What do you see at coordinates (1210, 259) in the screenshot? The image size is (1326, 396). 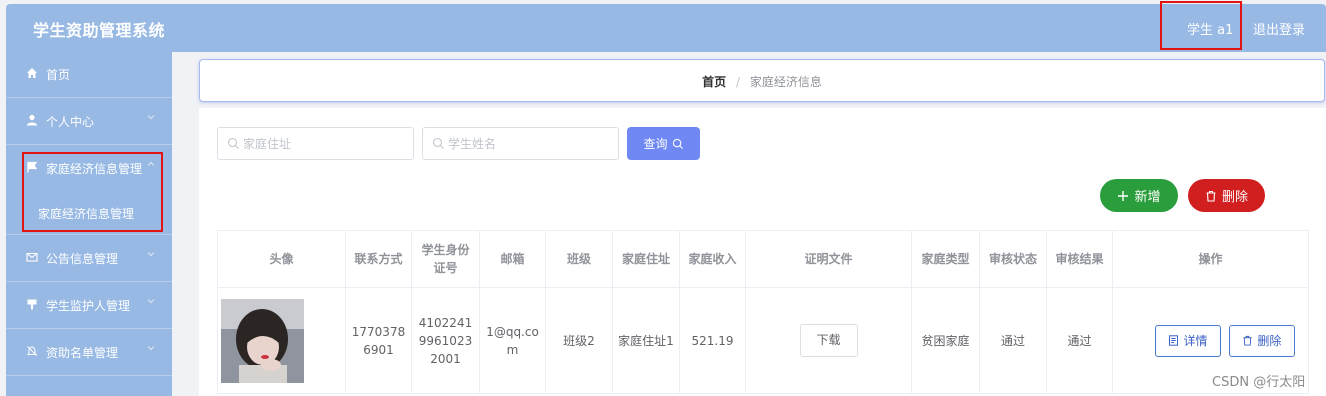 I see `column-header: 操作` at bounding box center [1210, 259].